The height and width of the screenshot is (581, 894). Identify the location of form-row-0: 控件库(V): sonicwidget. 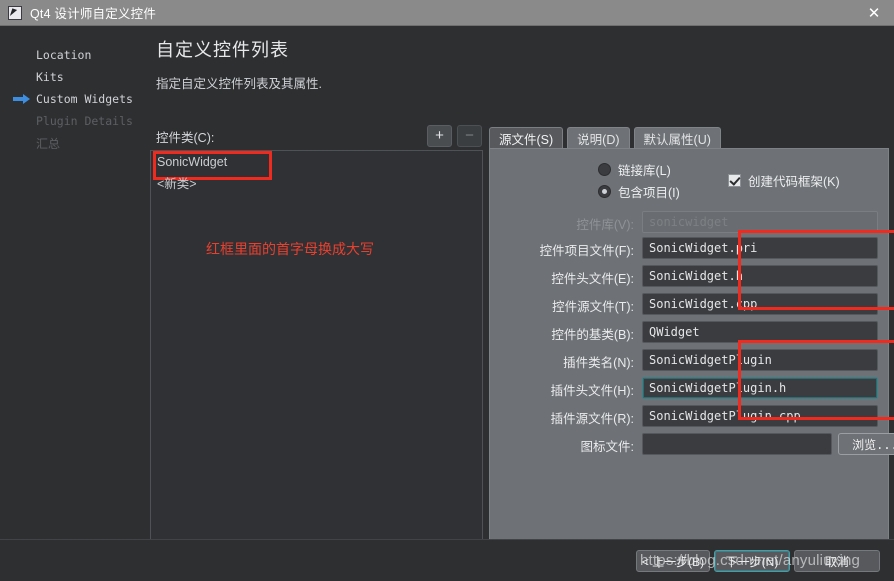
(690, 222).